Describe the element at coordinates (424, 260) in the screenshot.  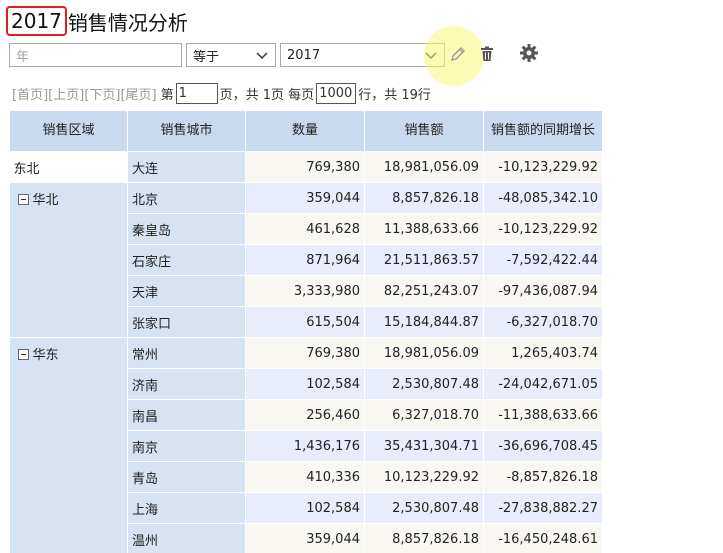
I see `sales-cell: 21,511,863.57` at that location.